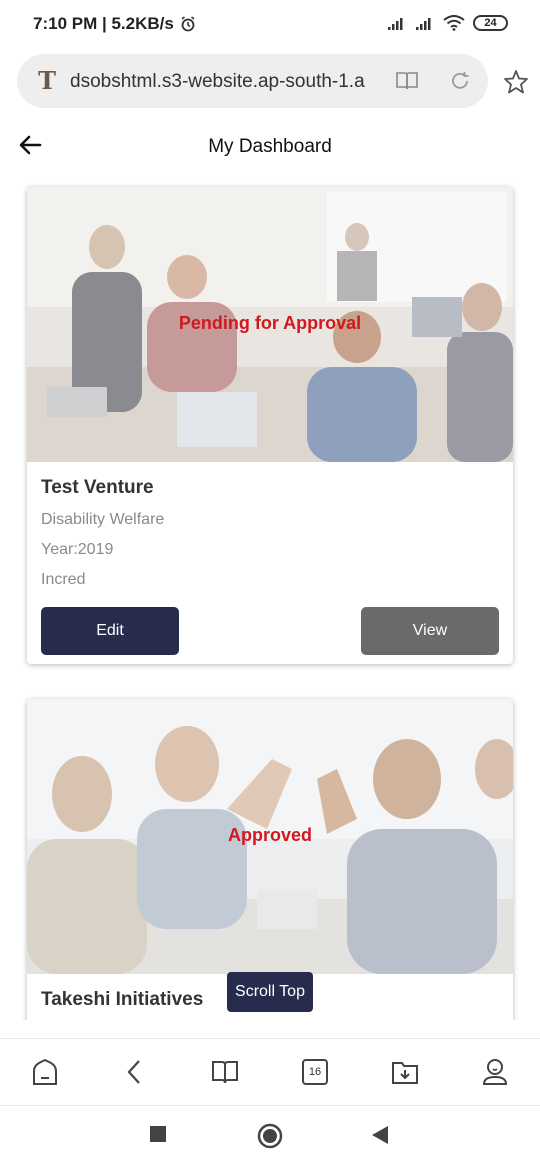  I want to click on page-title: My Dashboard, so click(270, 146).